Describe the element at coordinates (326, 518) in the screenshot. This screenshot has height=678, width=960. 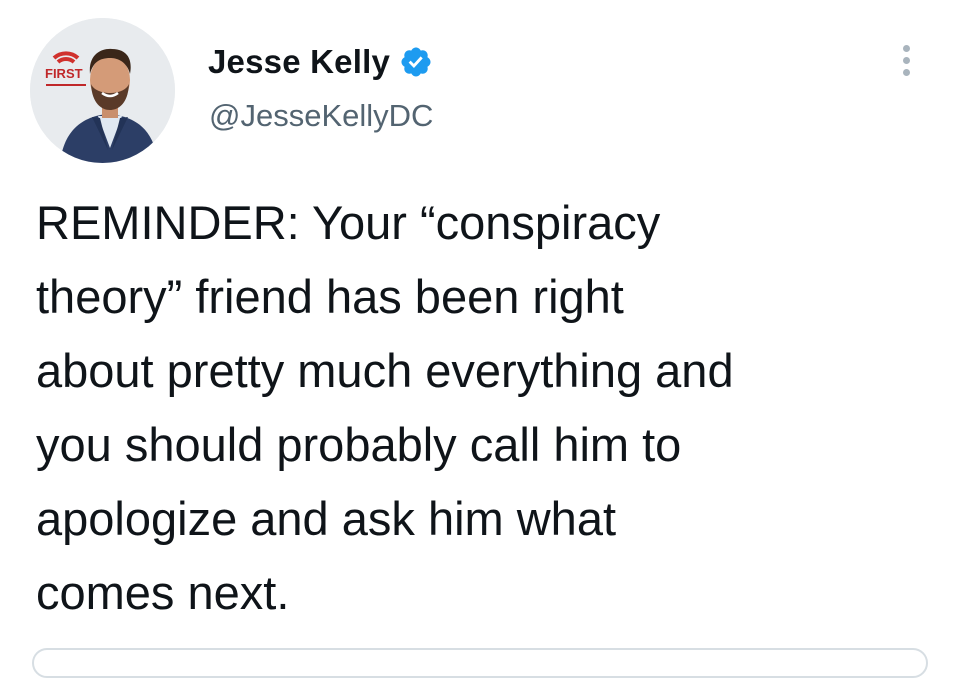
I see `tweet-text-line: apologize and ask him what` at that location.